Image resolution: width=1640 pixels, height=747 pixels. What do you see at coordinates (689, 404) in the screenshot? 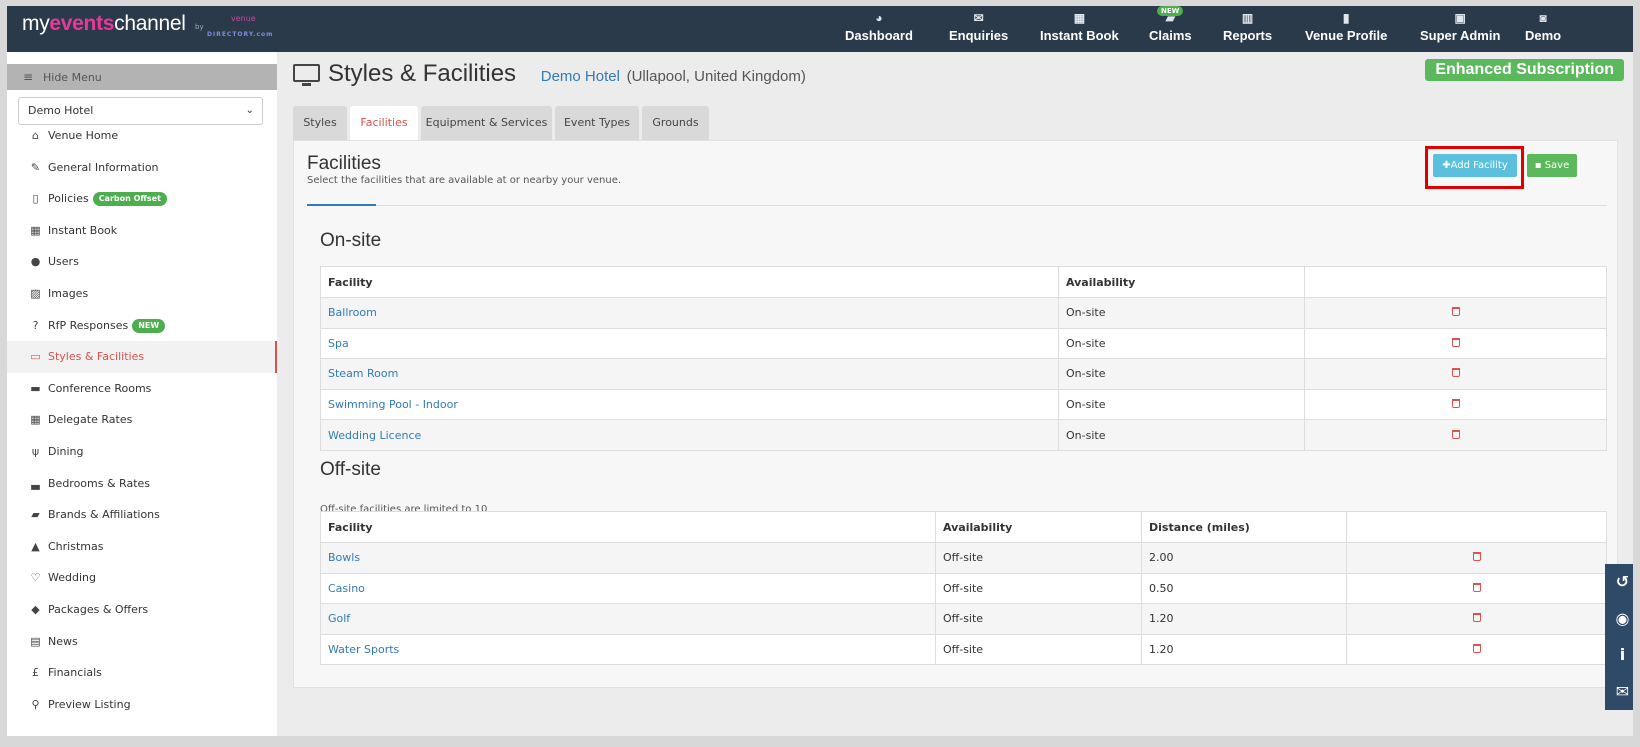
I see `facility-link: Swimming Pool - Indoor` at bounding box center [689, 404].